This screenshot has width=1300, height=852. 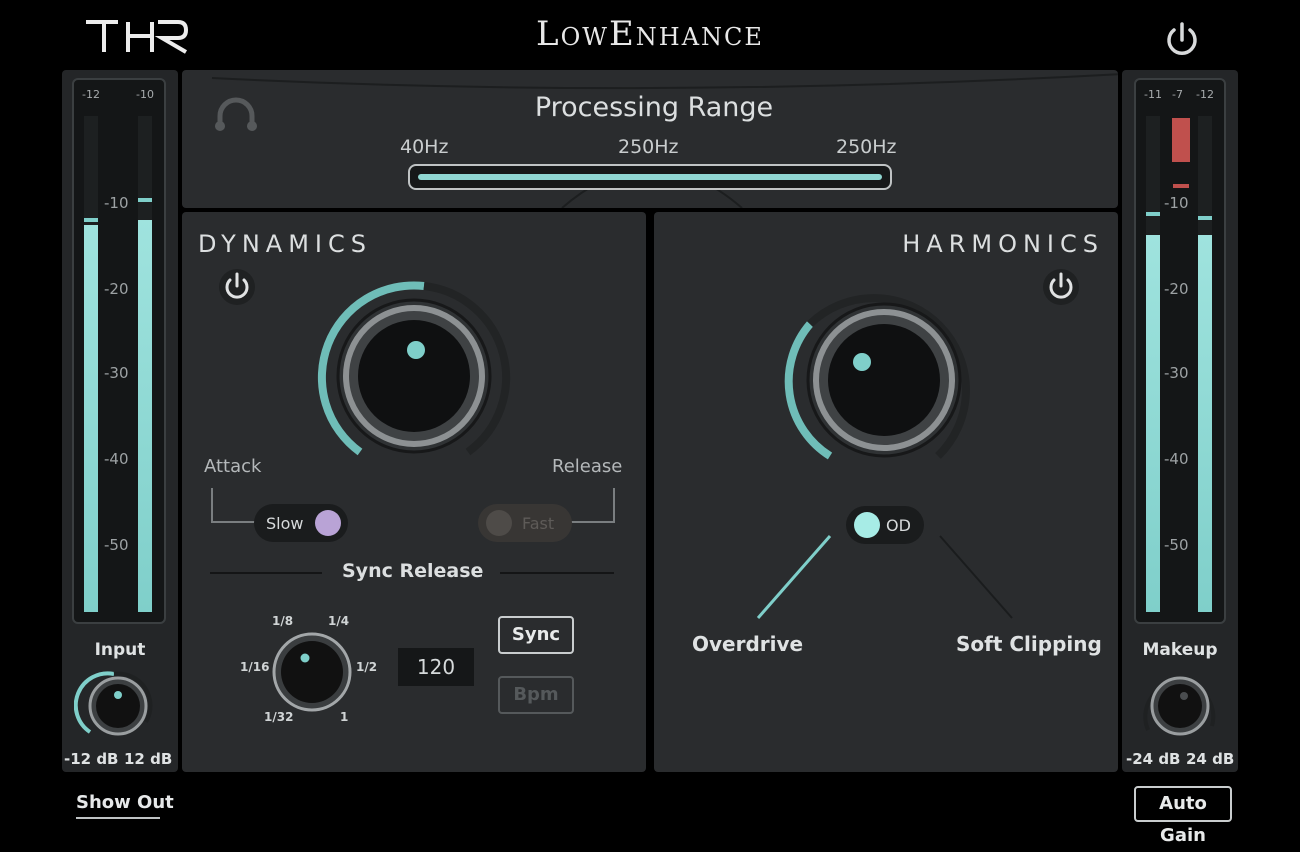 What do you see at coordinates (436, 667) in the screenshot?
I see `bpm-value-display: 120` at bounding box center [436, 667].